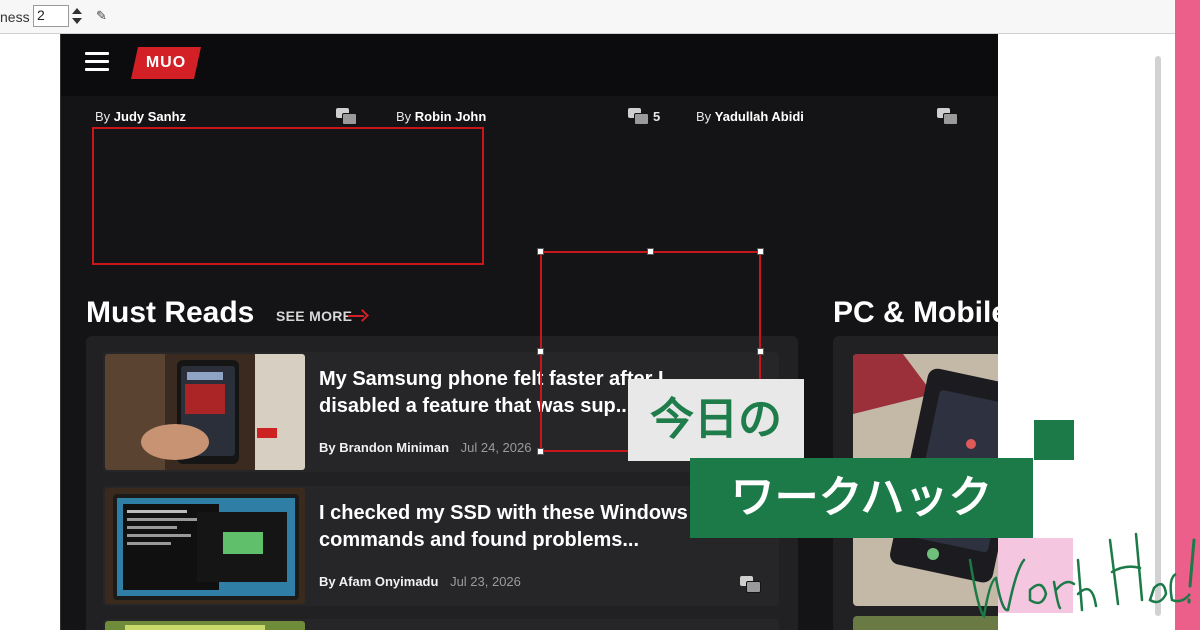 This screenshot has width=1200, height=630. I want to click on article-date: Jul 24, 2026, so click(496, 447).